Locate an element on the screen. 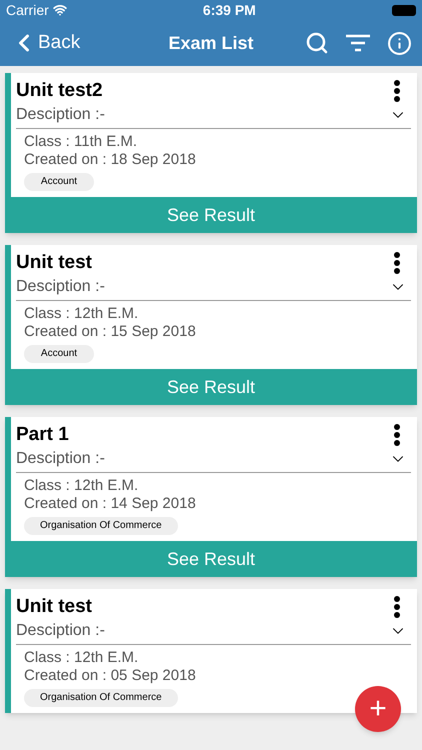  add-button: + is located at coordinates (378, 709).